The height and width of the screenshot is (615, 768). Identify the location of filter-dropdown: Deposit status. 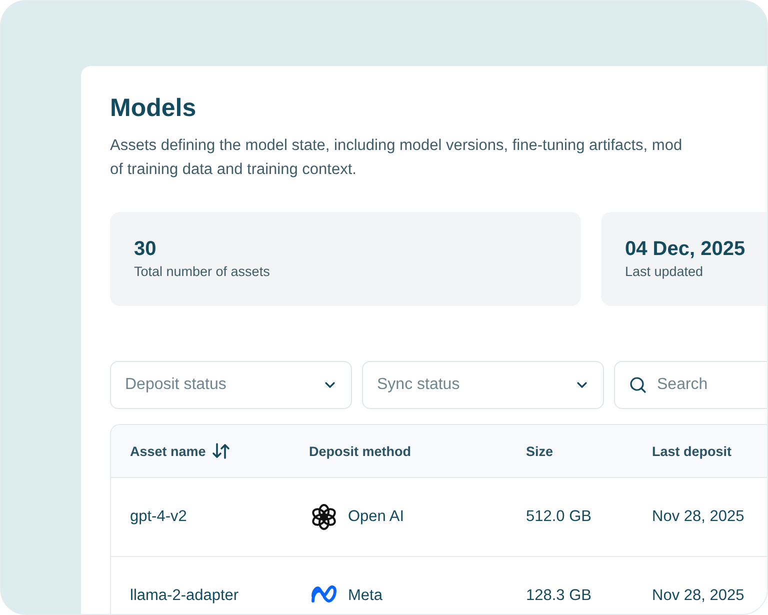
(231, 385).